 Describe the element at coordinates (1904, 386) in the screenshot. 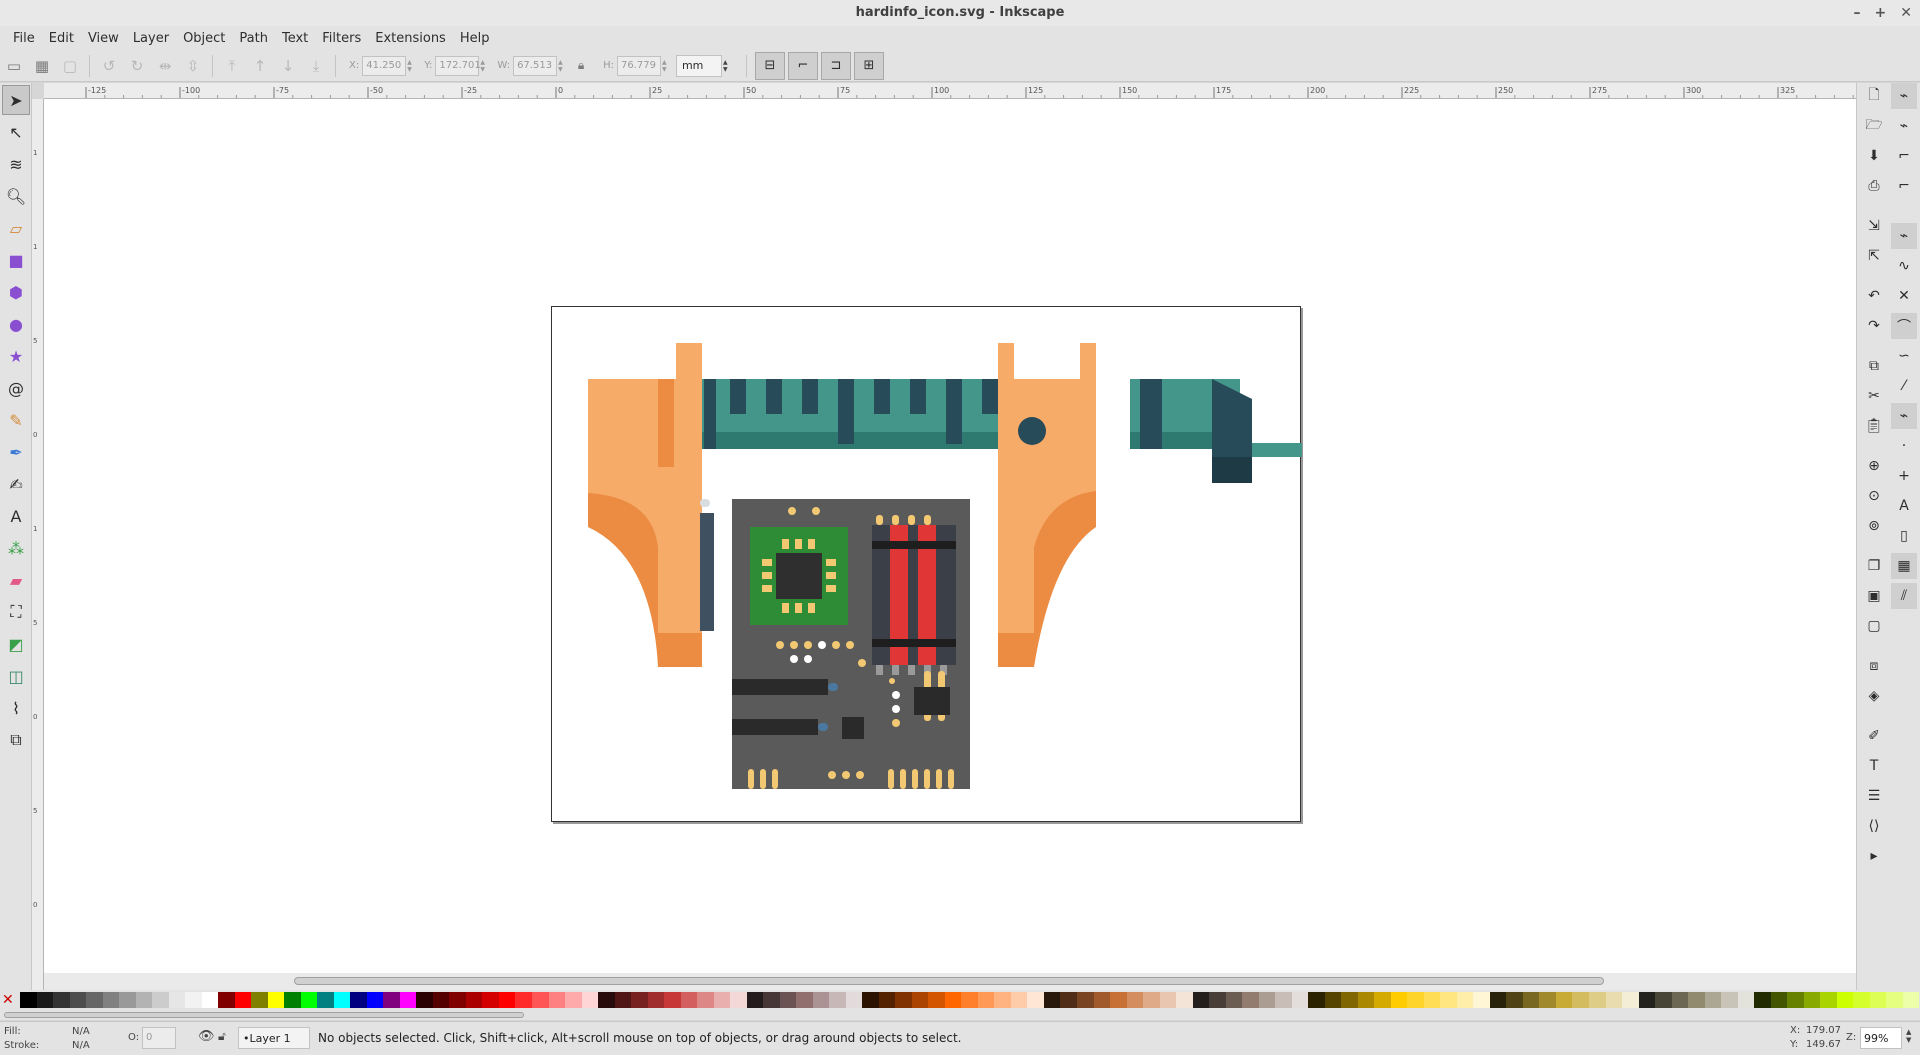

I see `snap-midpoint-icon: ⁄` at that location.